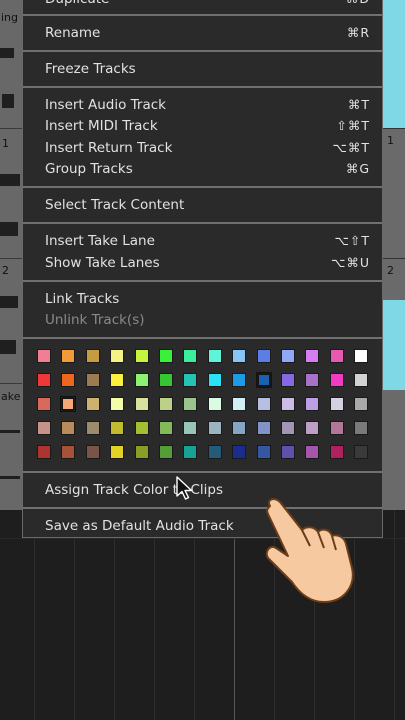 This screenshot has height=720, width=405. Describe the element at coordinates (390, 140) in the screenshot. I see `lane-number: 1` at that location.